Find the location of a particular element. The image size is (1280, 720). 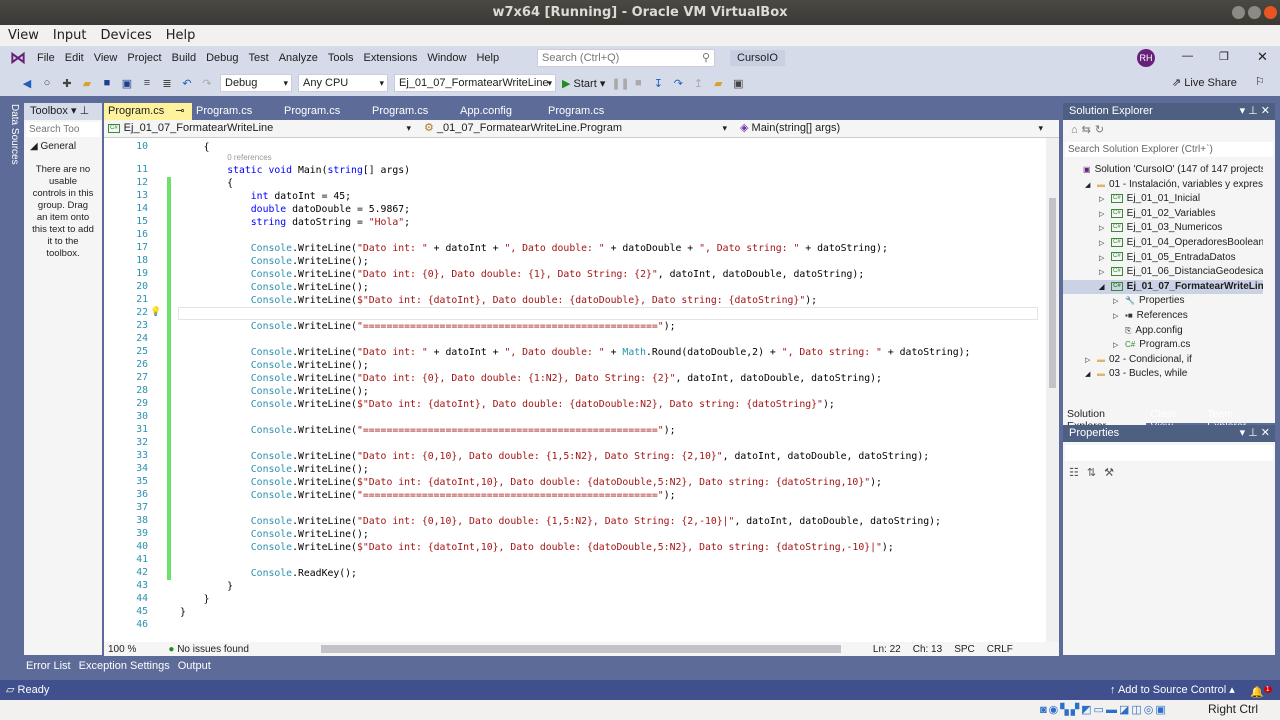

scrollbar-thumb is located at coordinates (1052, 293).